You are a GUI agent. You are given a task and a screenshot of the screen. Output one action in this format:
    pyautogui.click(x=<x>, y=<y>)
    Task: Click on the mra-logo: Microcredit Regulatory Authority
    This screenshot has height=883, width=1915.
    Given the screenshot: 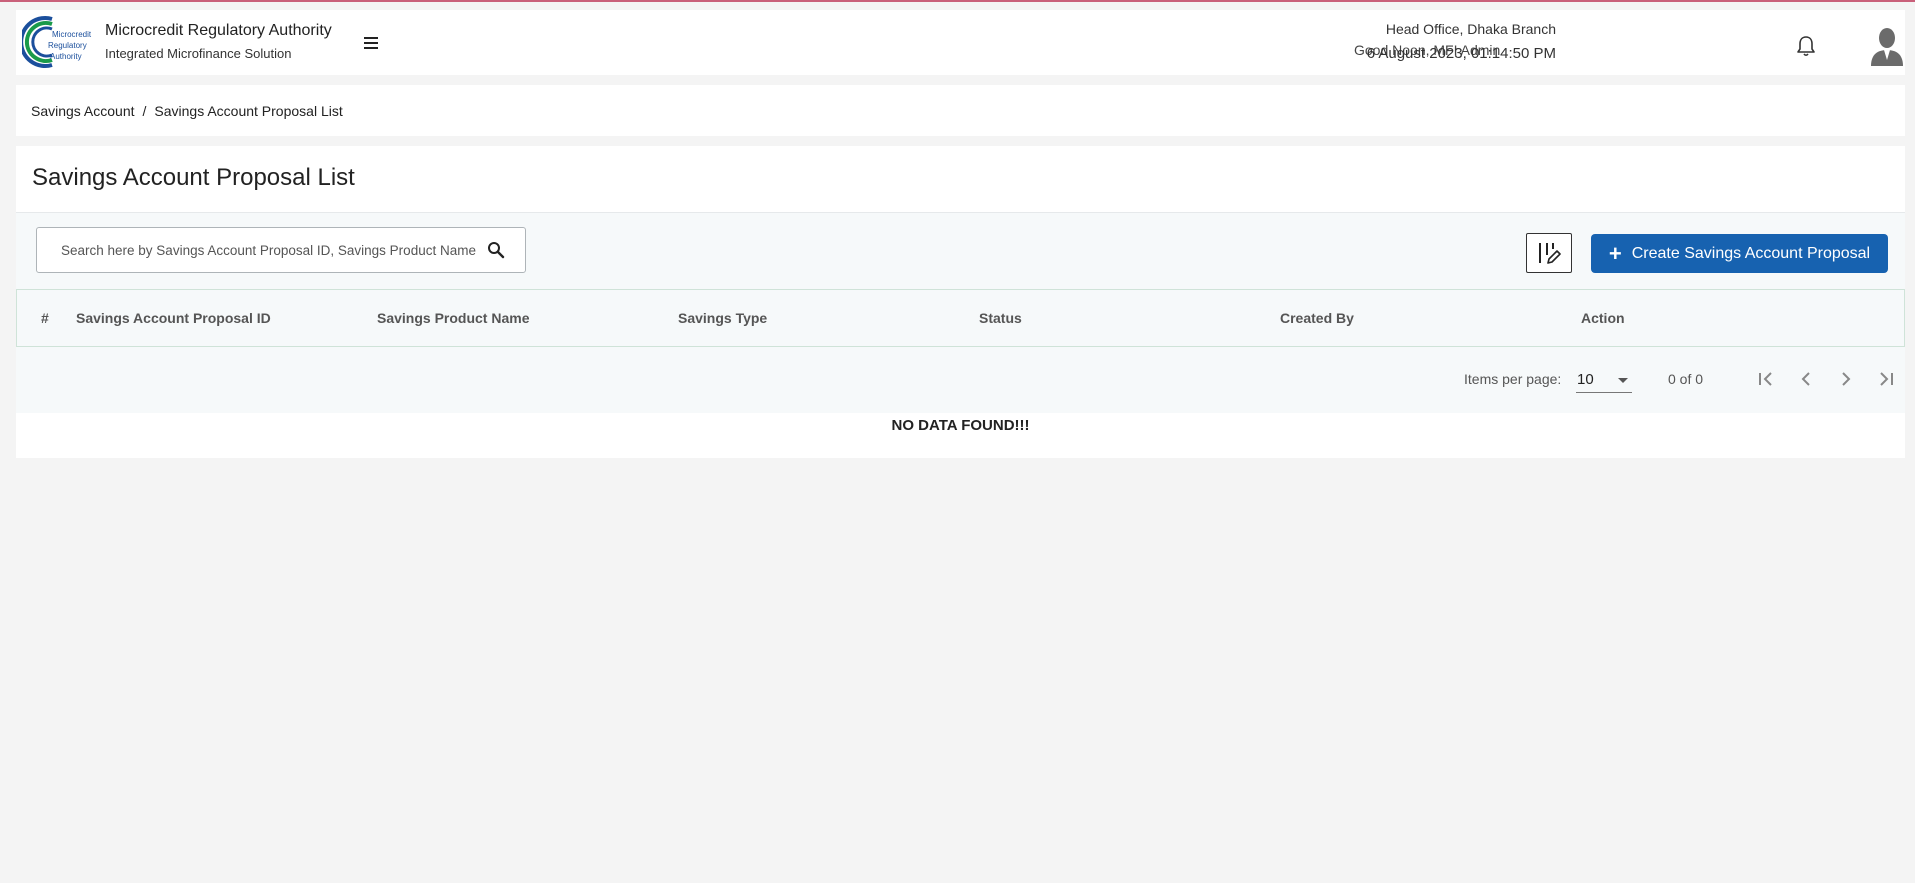 What is the action you would take?
    pyautogui.click(x=57, y=42)
    